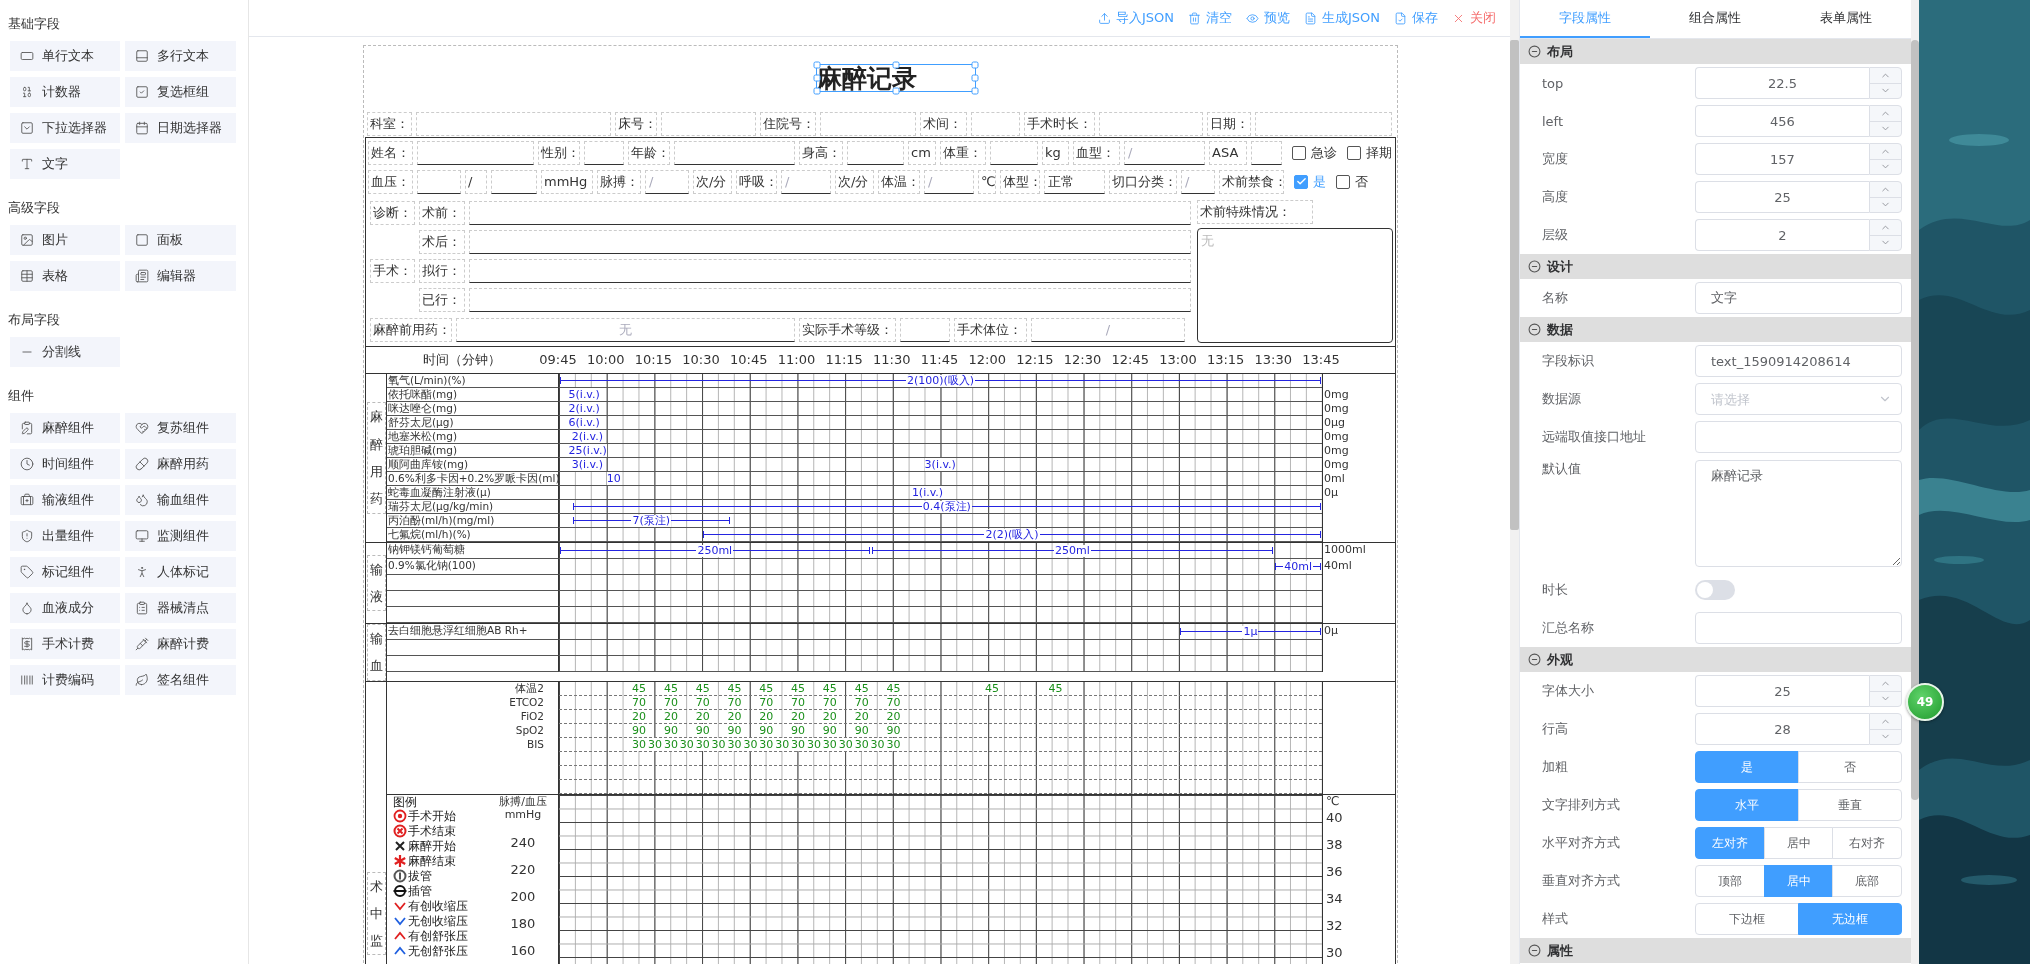  I want to click on component-button: 编辑器, so click(180, 276).